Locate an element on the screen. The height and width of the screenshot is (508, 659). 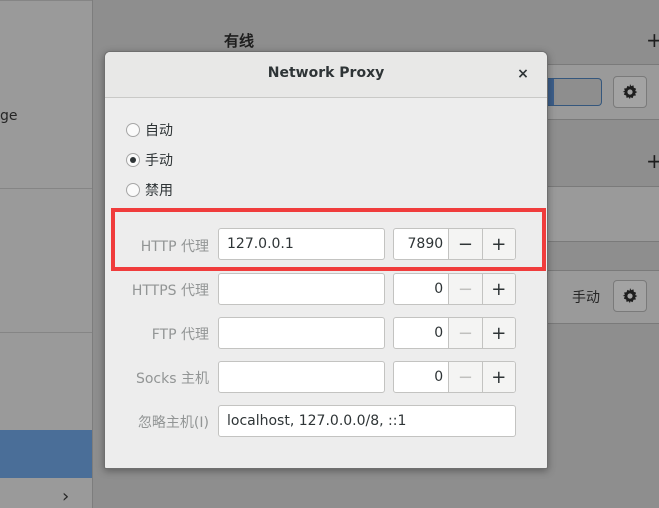
wired-settings-button is located at coordinates (630, 92).